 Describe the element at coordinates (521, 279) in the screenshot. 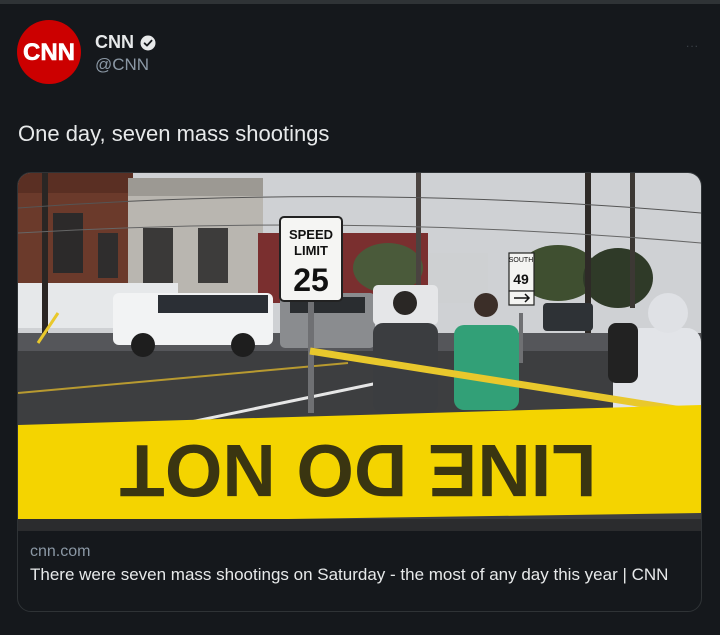

I see `svg-text: 49` at that location.